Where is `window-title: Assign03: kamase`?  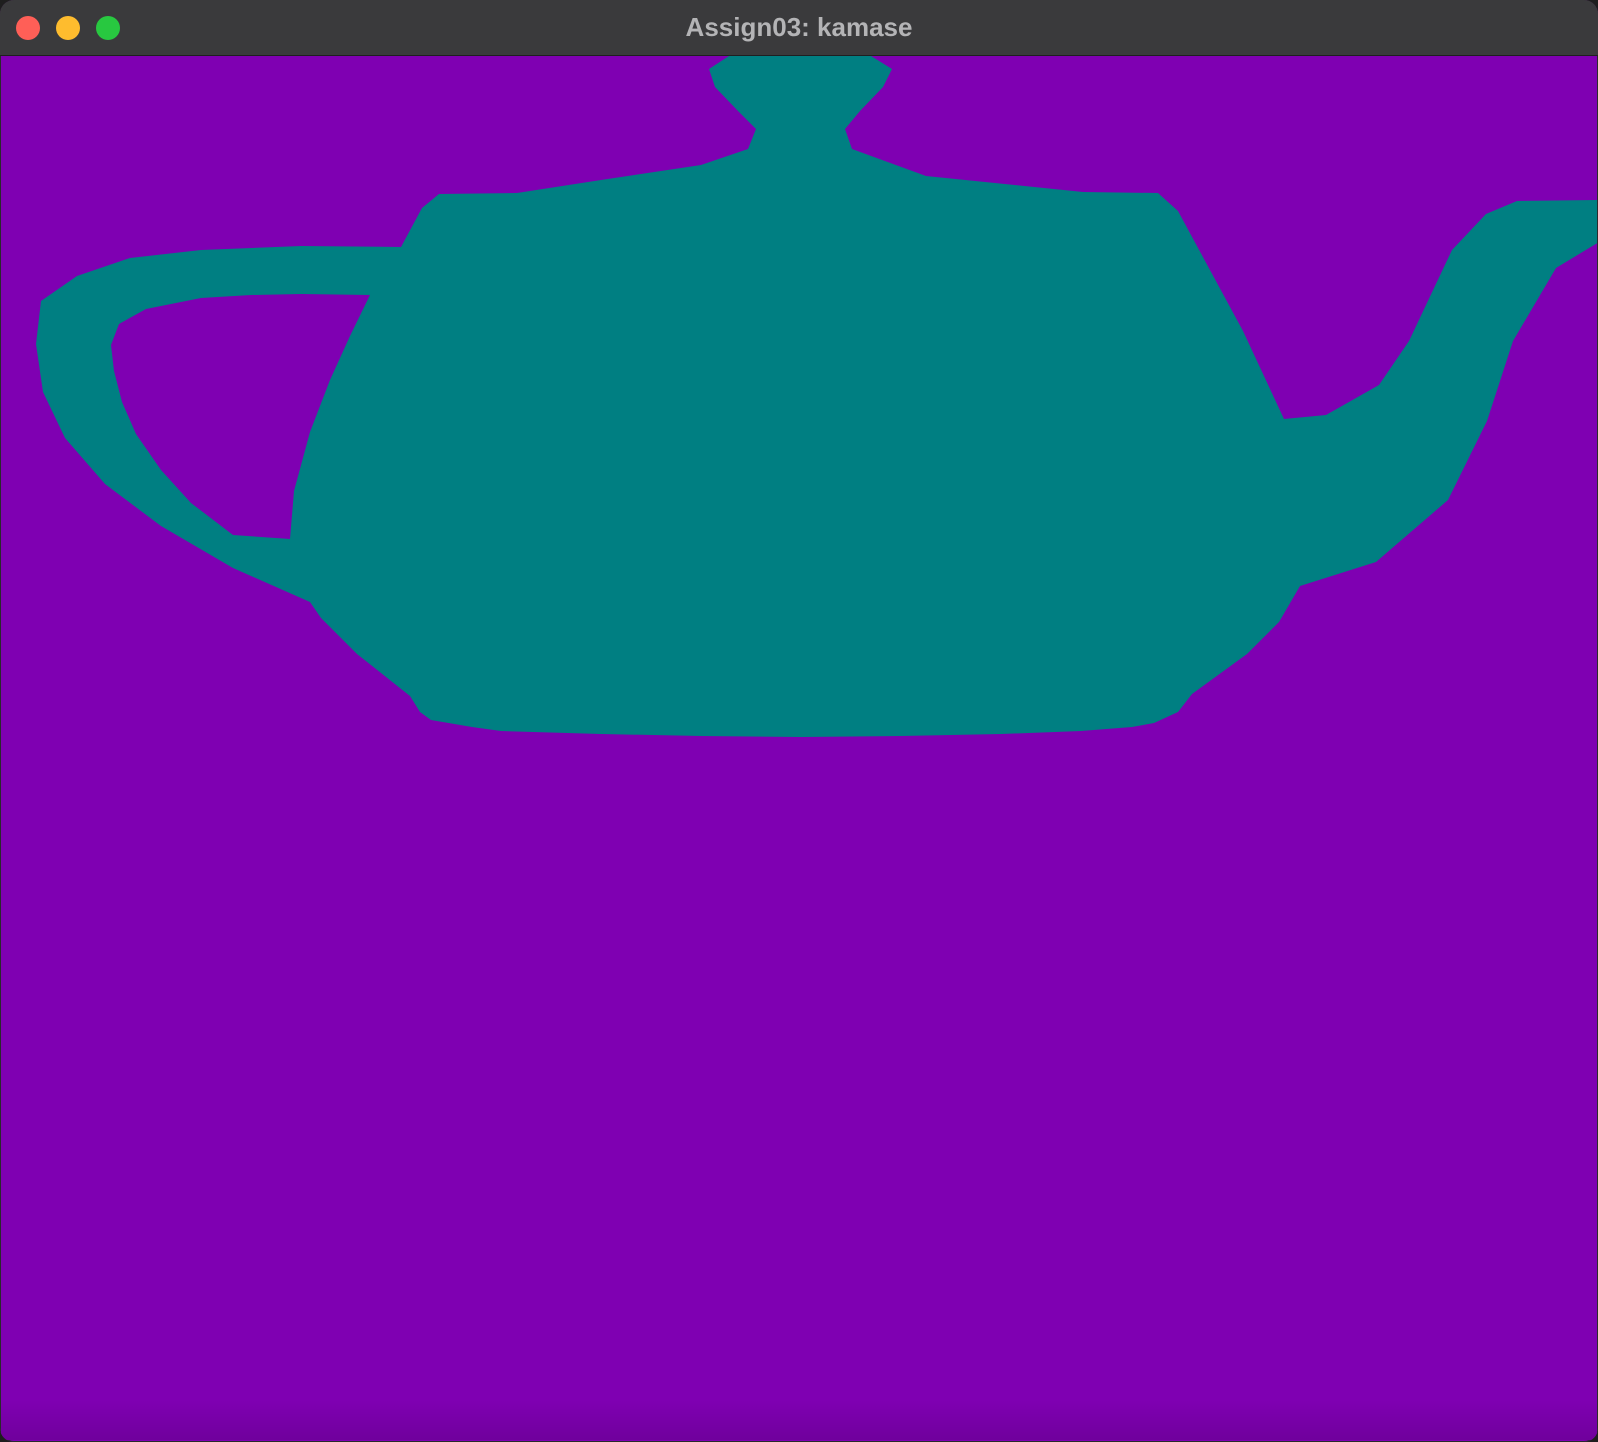 window-title: Assign03: kamase is located at coordinates (799, 27).